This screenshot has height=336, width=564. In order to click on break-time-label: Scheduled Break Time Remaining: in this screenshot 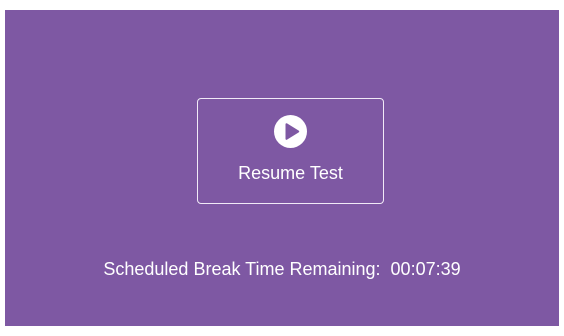, I will do `click(242, 269)`.